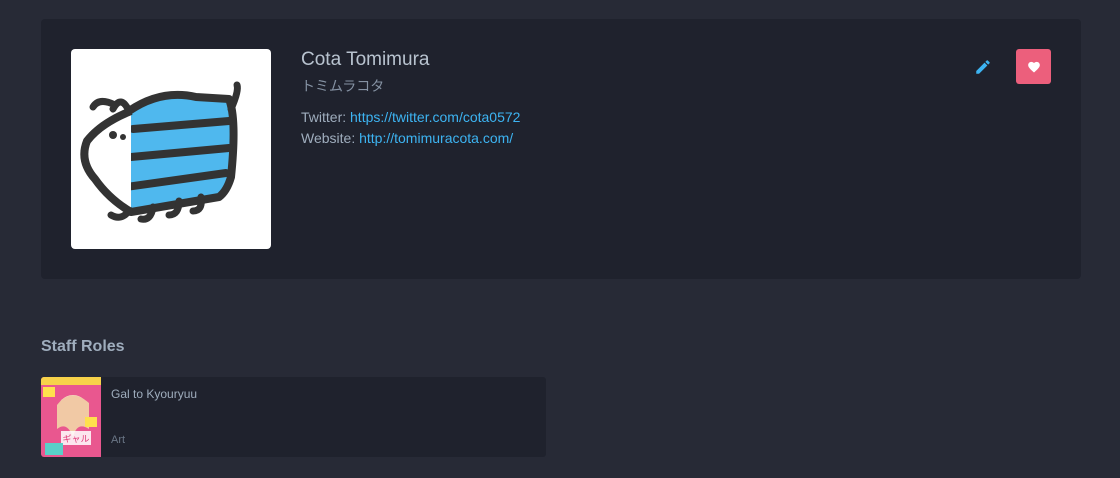 The image size is (1120, 478). What do you see at coordinates (601, 117) in the screenshot?
I see `twitter-line: Twitter: https://twitter.com/cota0572` at bounding box center [601, 117].